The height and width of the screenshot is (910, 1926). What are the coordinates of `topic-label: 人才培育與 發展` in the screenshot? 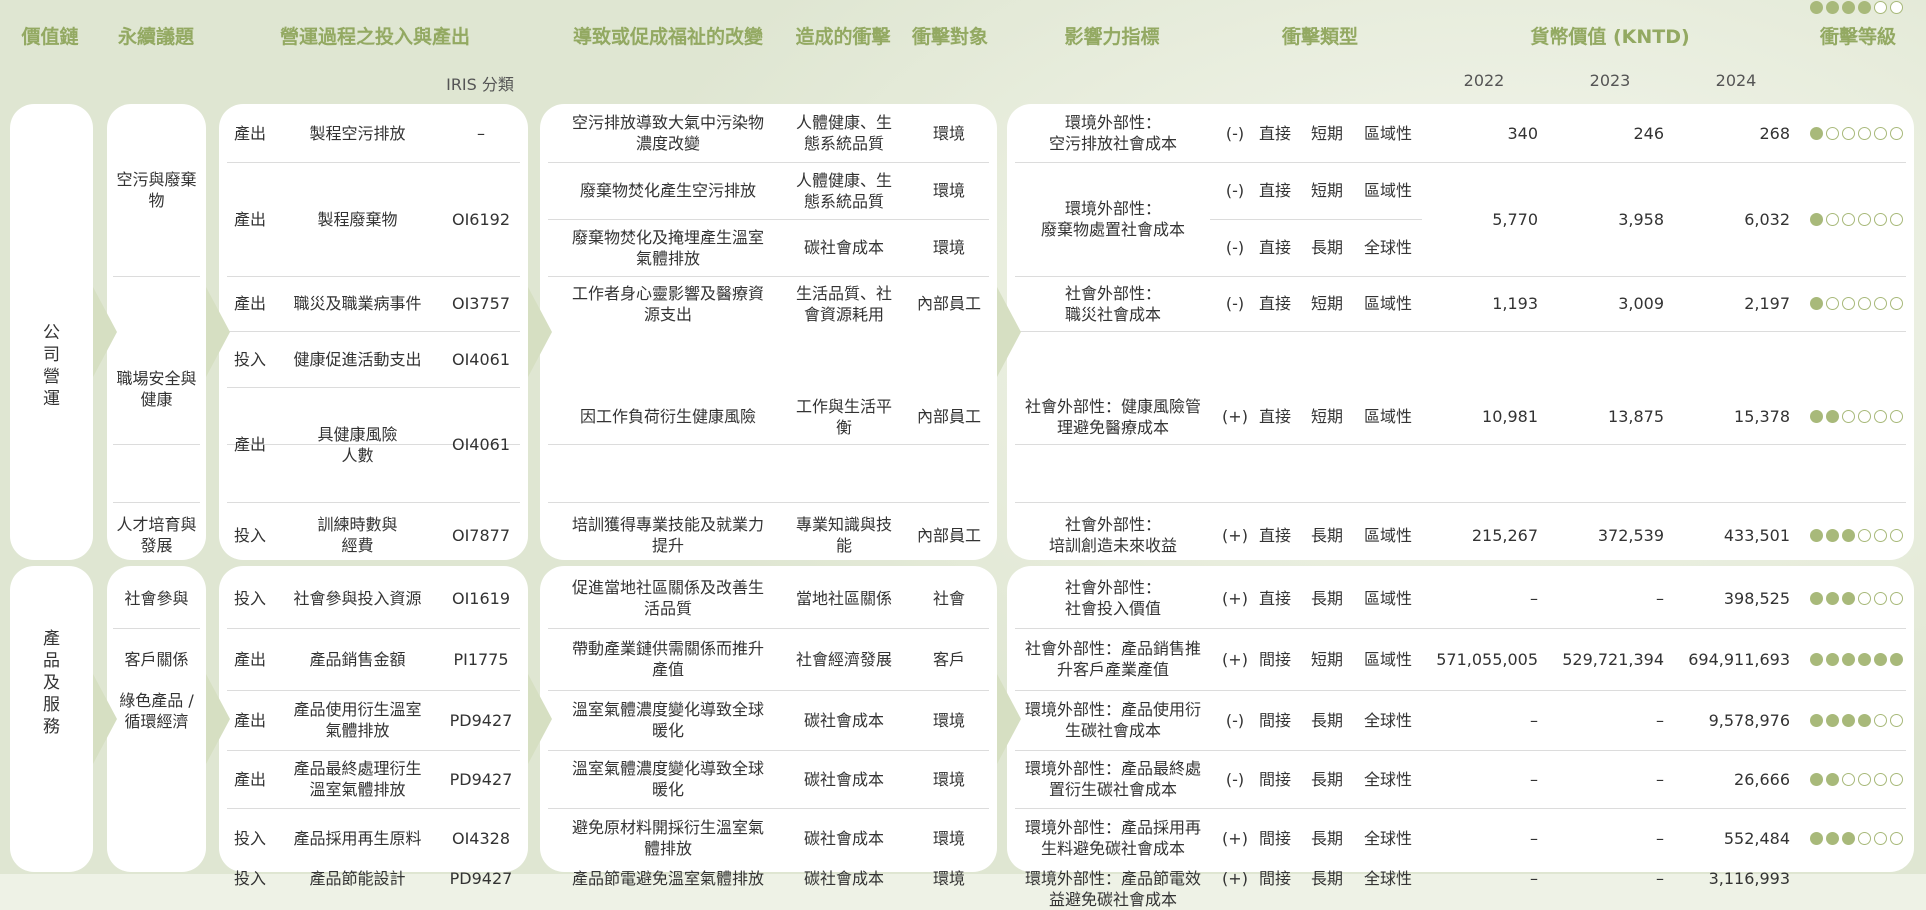 It's located at (156, 535).